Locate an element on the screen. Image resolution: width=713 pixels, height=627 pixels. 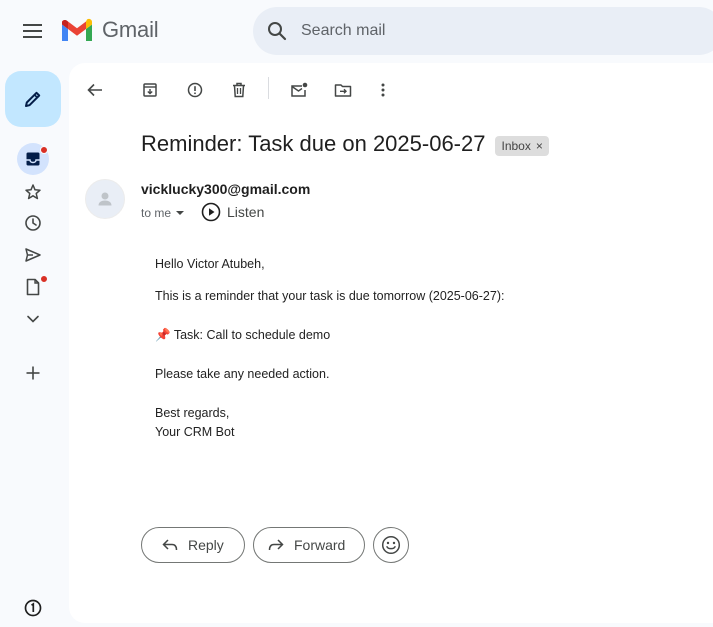
email-subject-row: Reminder: Task due on 2025-06-27 Inbox × is located at coordinates (345, 144).